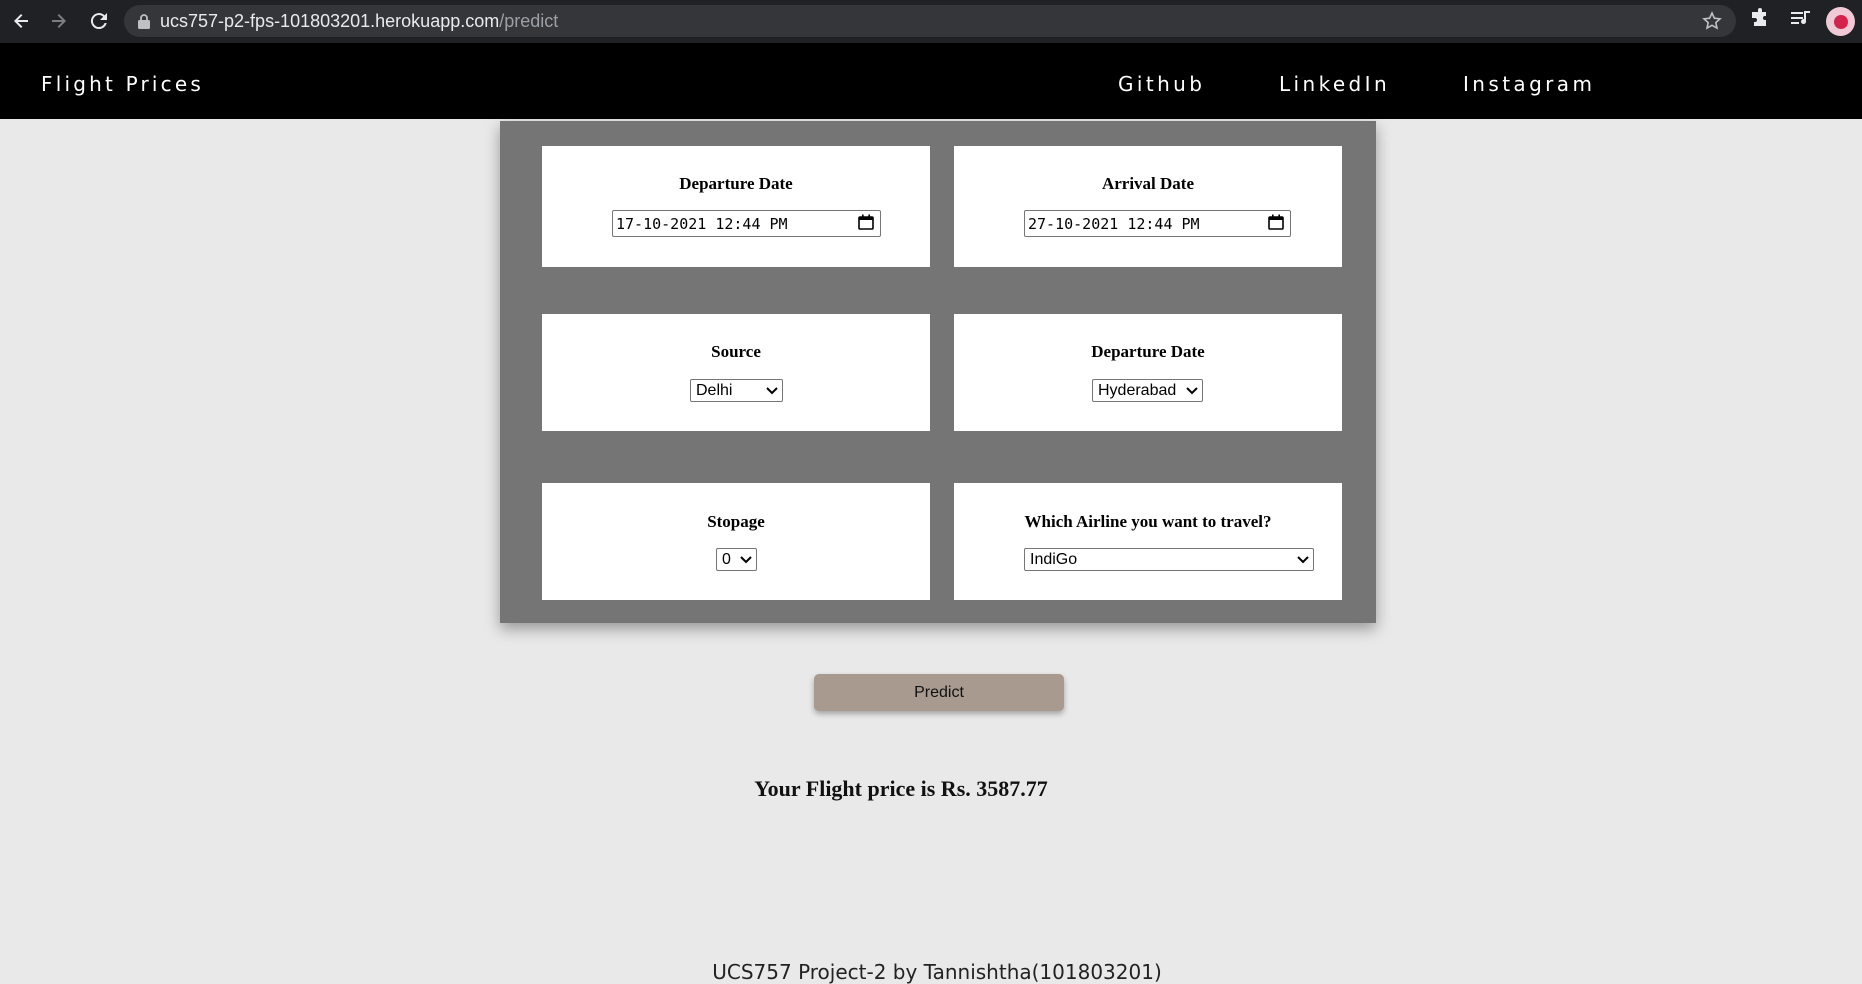 This screenshot has width=1862, height=984. What do you see at coordinates (1148, 521) in the screenshot?
I see `airline-label: Which Airline you want to travel?` at bounding box center [1148, 521].